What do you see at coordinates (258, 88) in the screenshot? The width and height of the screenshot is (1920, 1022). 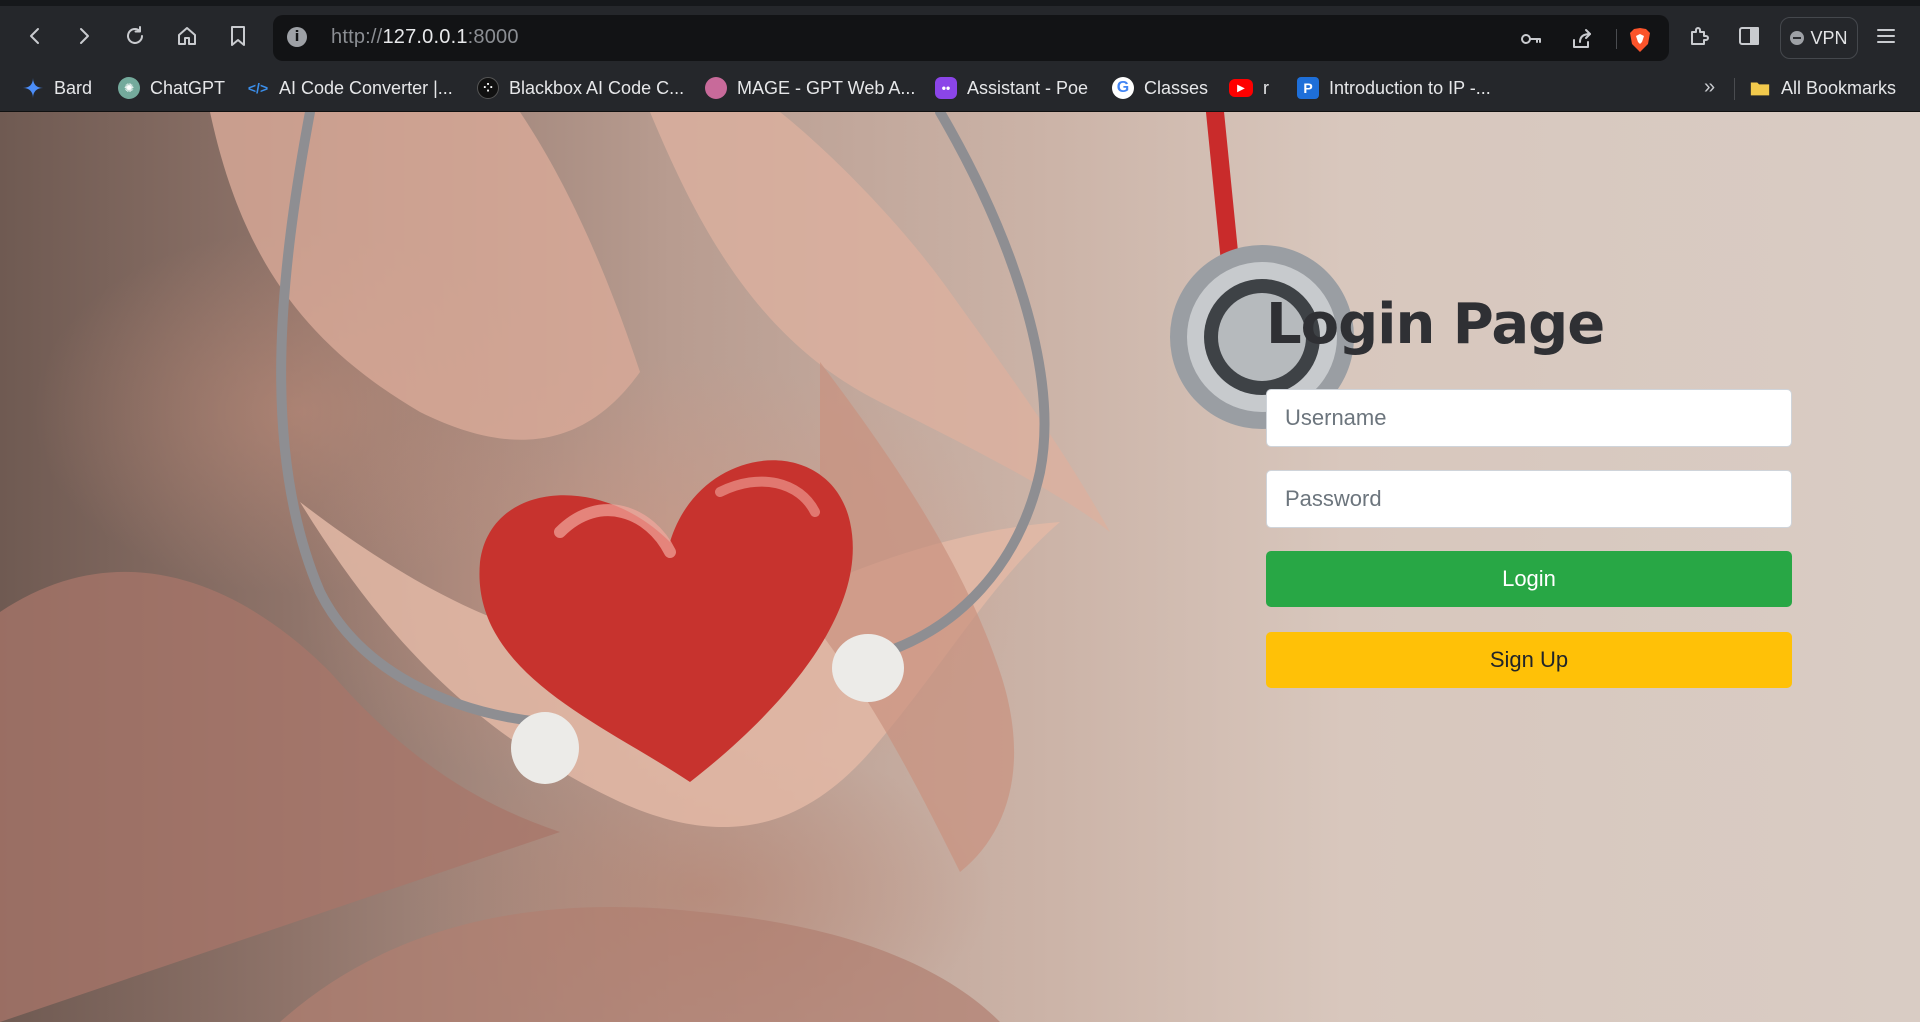 I see `code-icon: </>` at bounding box center [258, 88].